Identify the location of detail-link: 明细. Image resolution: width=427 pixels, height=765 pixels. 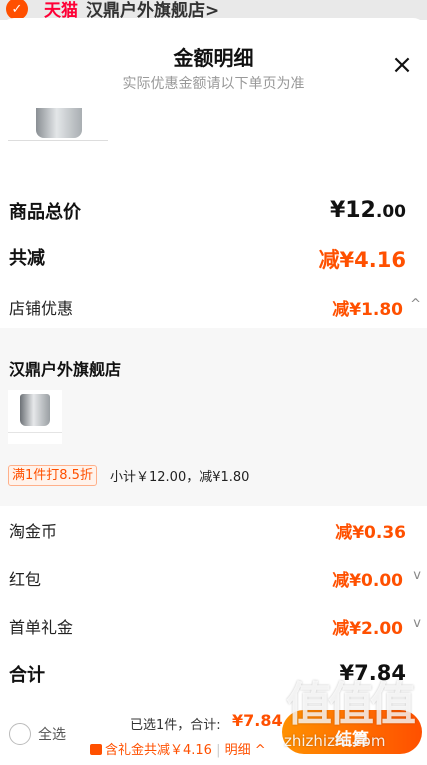
(238, 750).